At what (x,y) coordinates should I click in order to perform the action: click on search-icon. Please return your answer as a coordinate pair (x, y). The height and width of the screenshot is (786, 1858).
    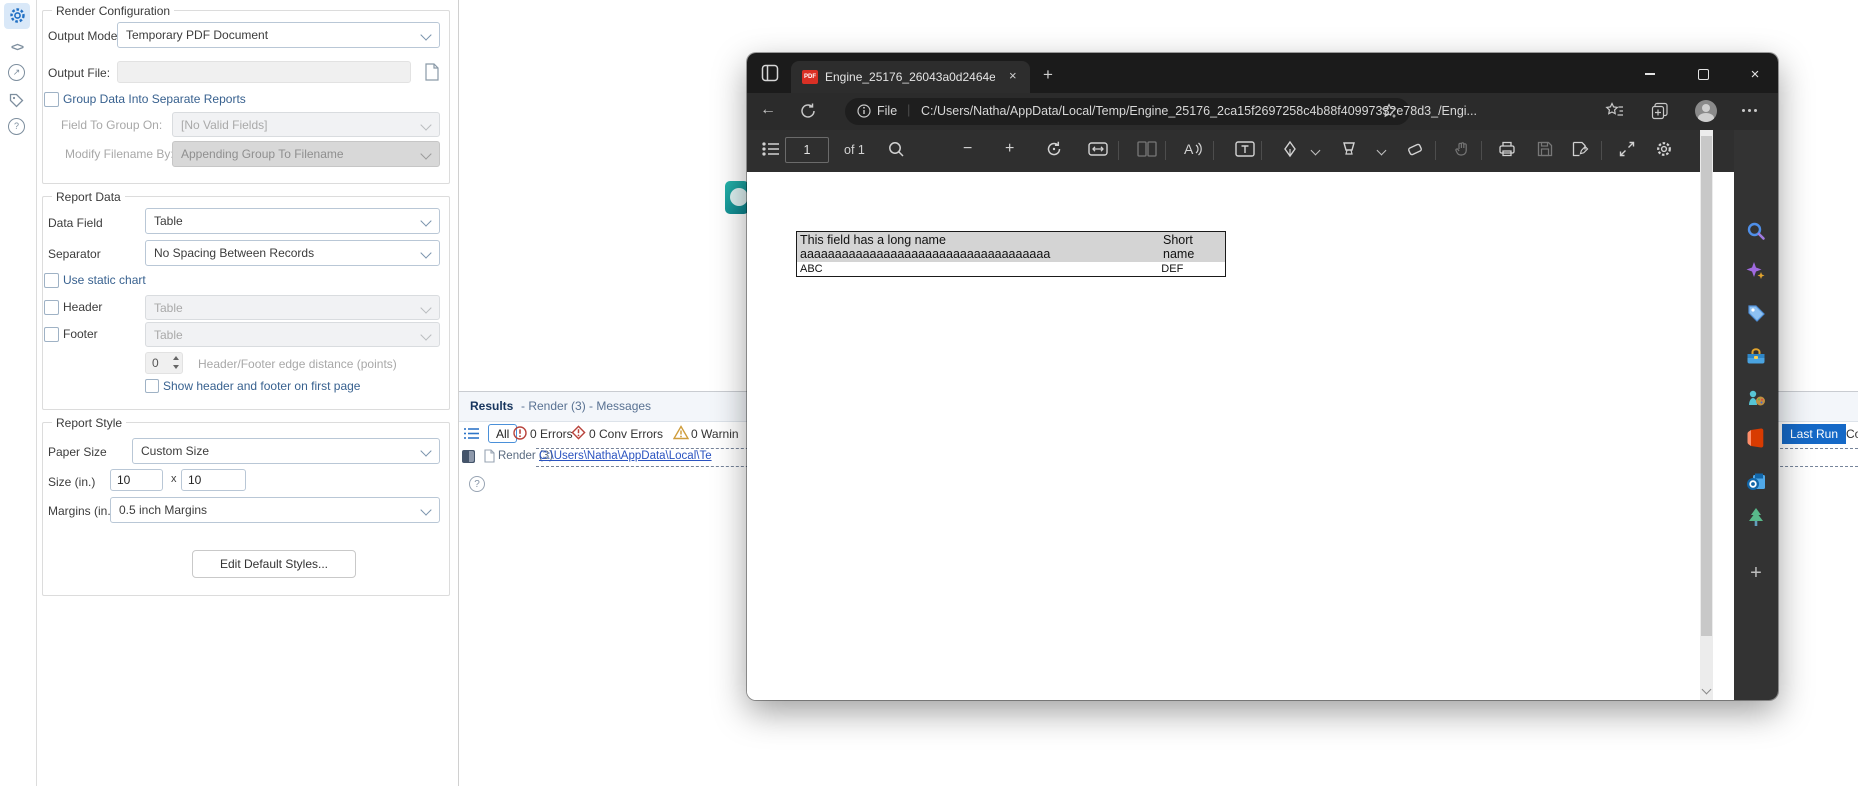
    Looking at the image, I should click on (897, 150).